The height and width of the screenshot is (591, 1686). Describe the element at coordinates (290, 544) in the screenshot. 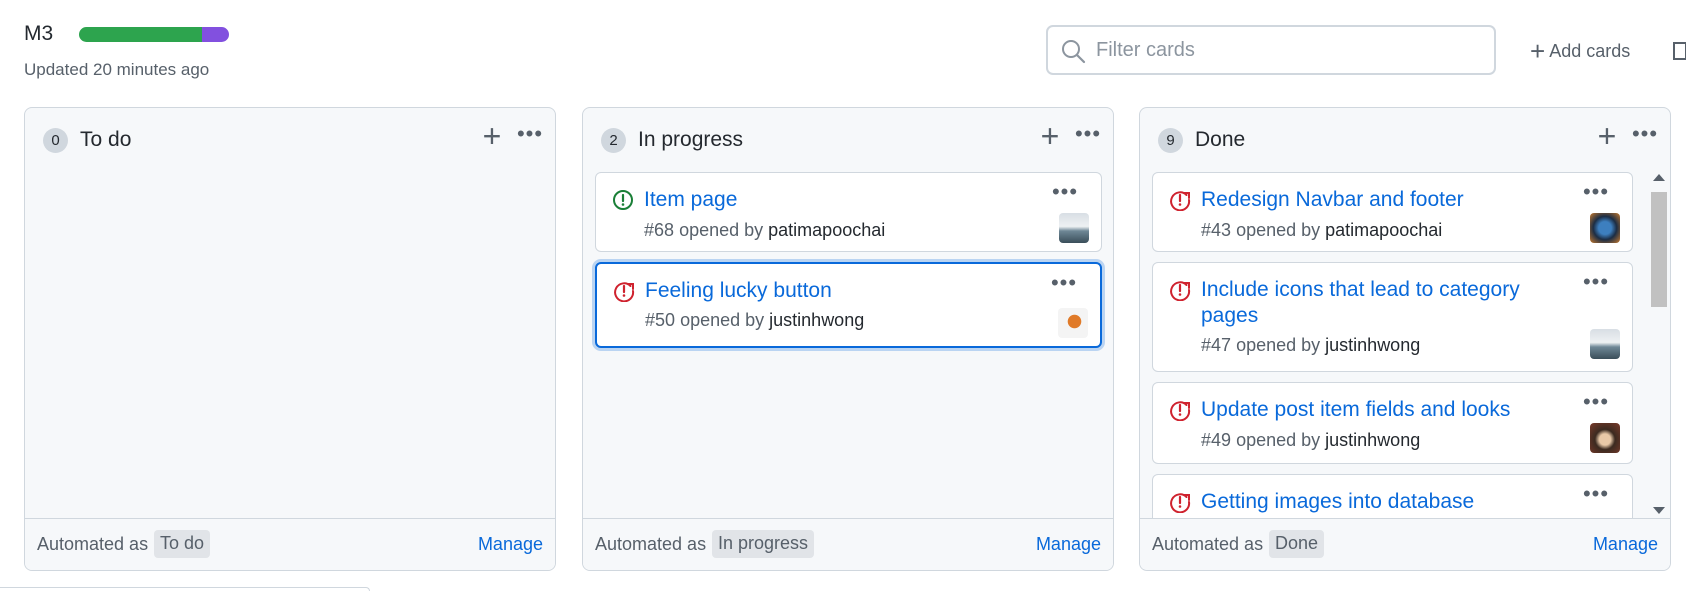

I see `column-footer: Automated as To do Manage` at that location.